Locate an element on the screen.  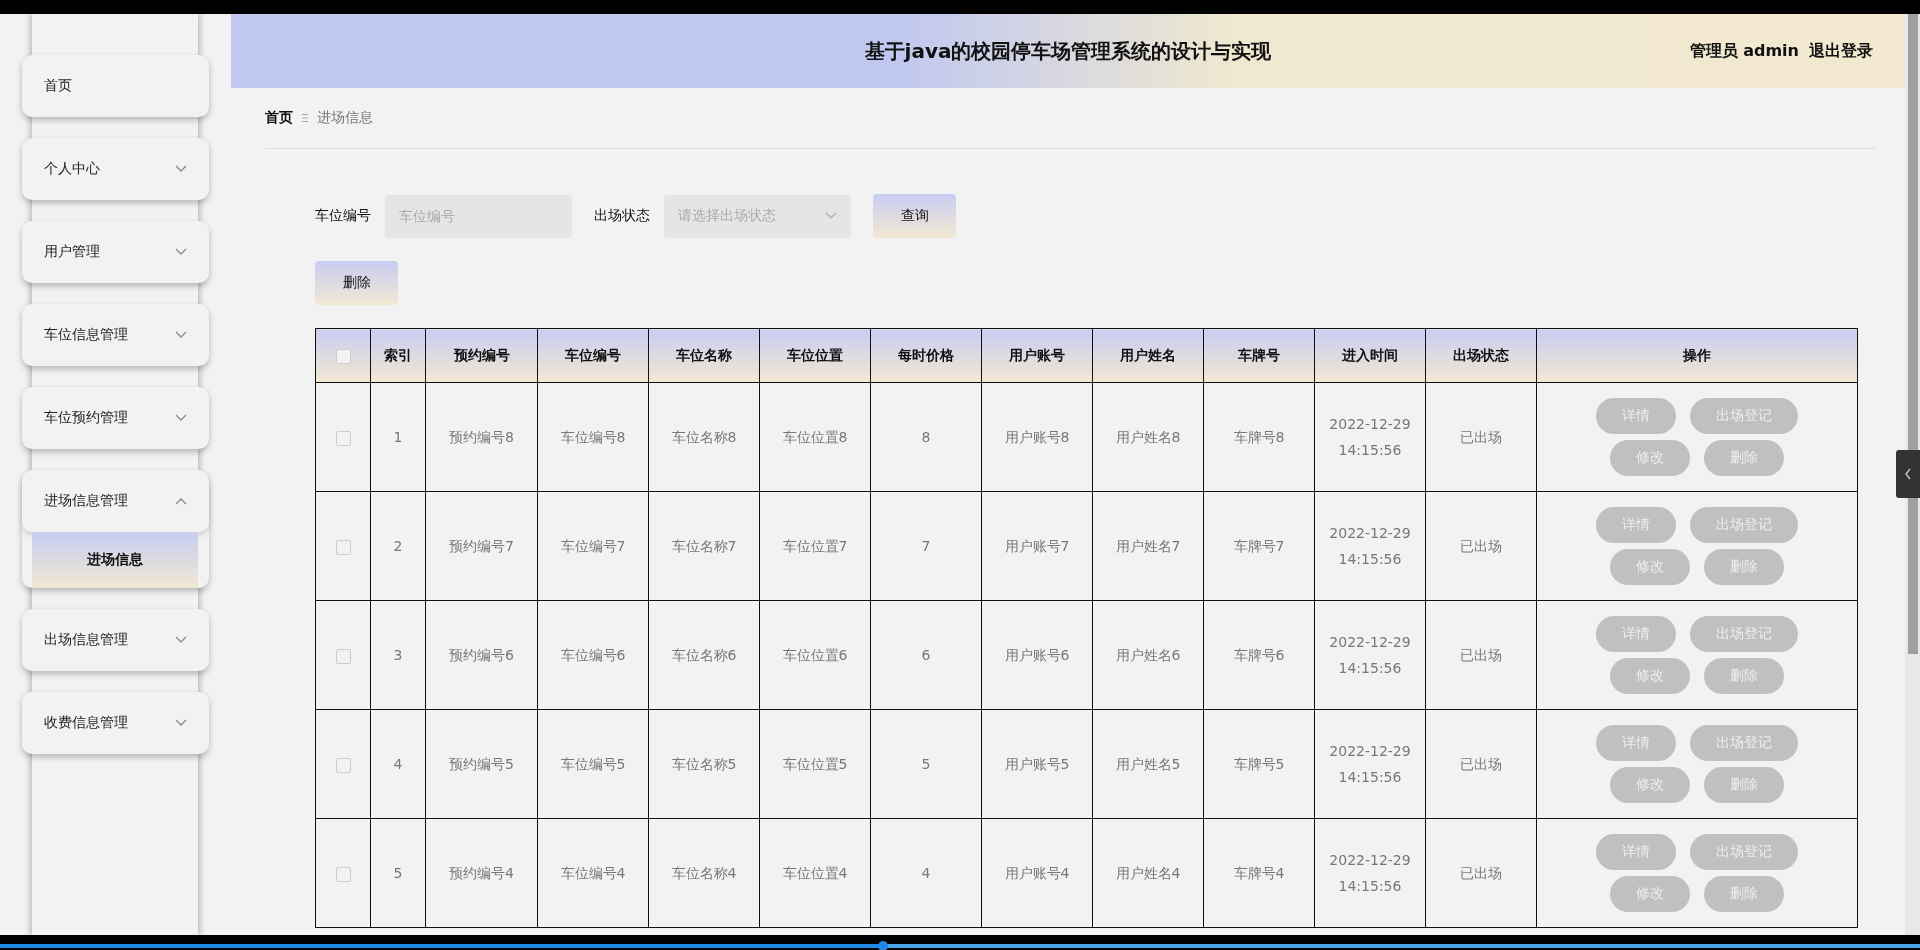
column-header: 车牌号 is located at coordinates (1259, 355).